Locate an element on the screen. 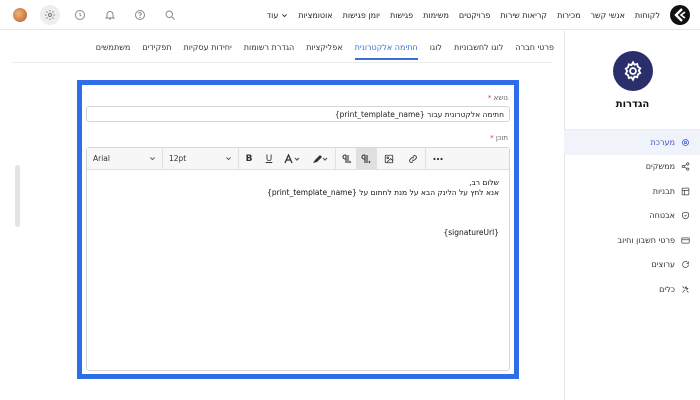  nav-more-label: עוד is located at coordinates (272, 15).